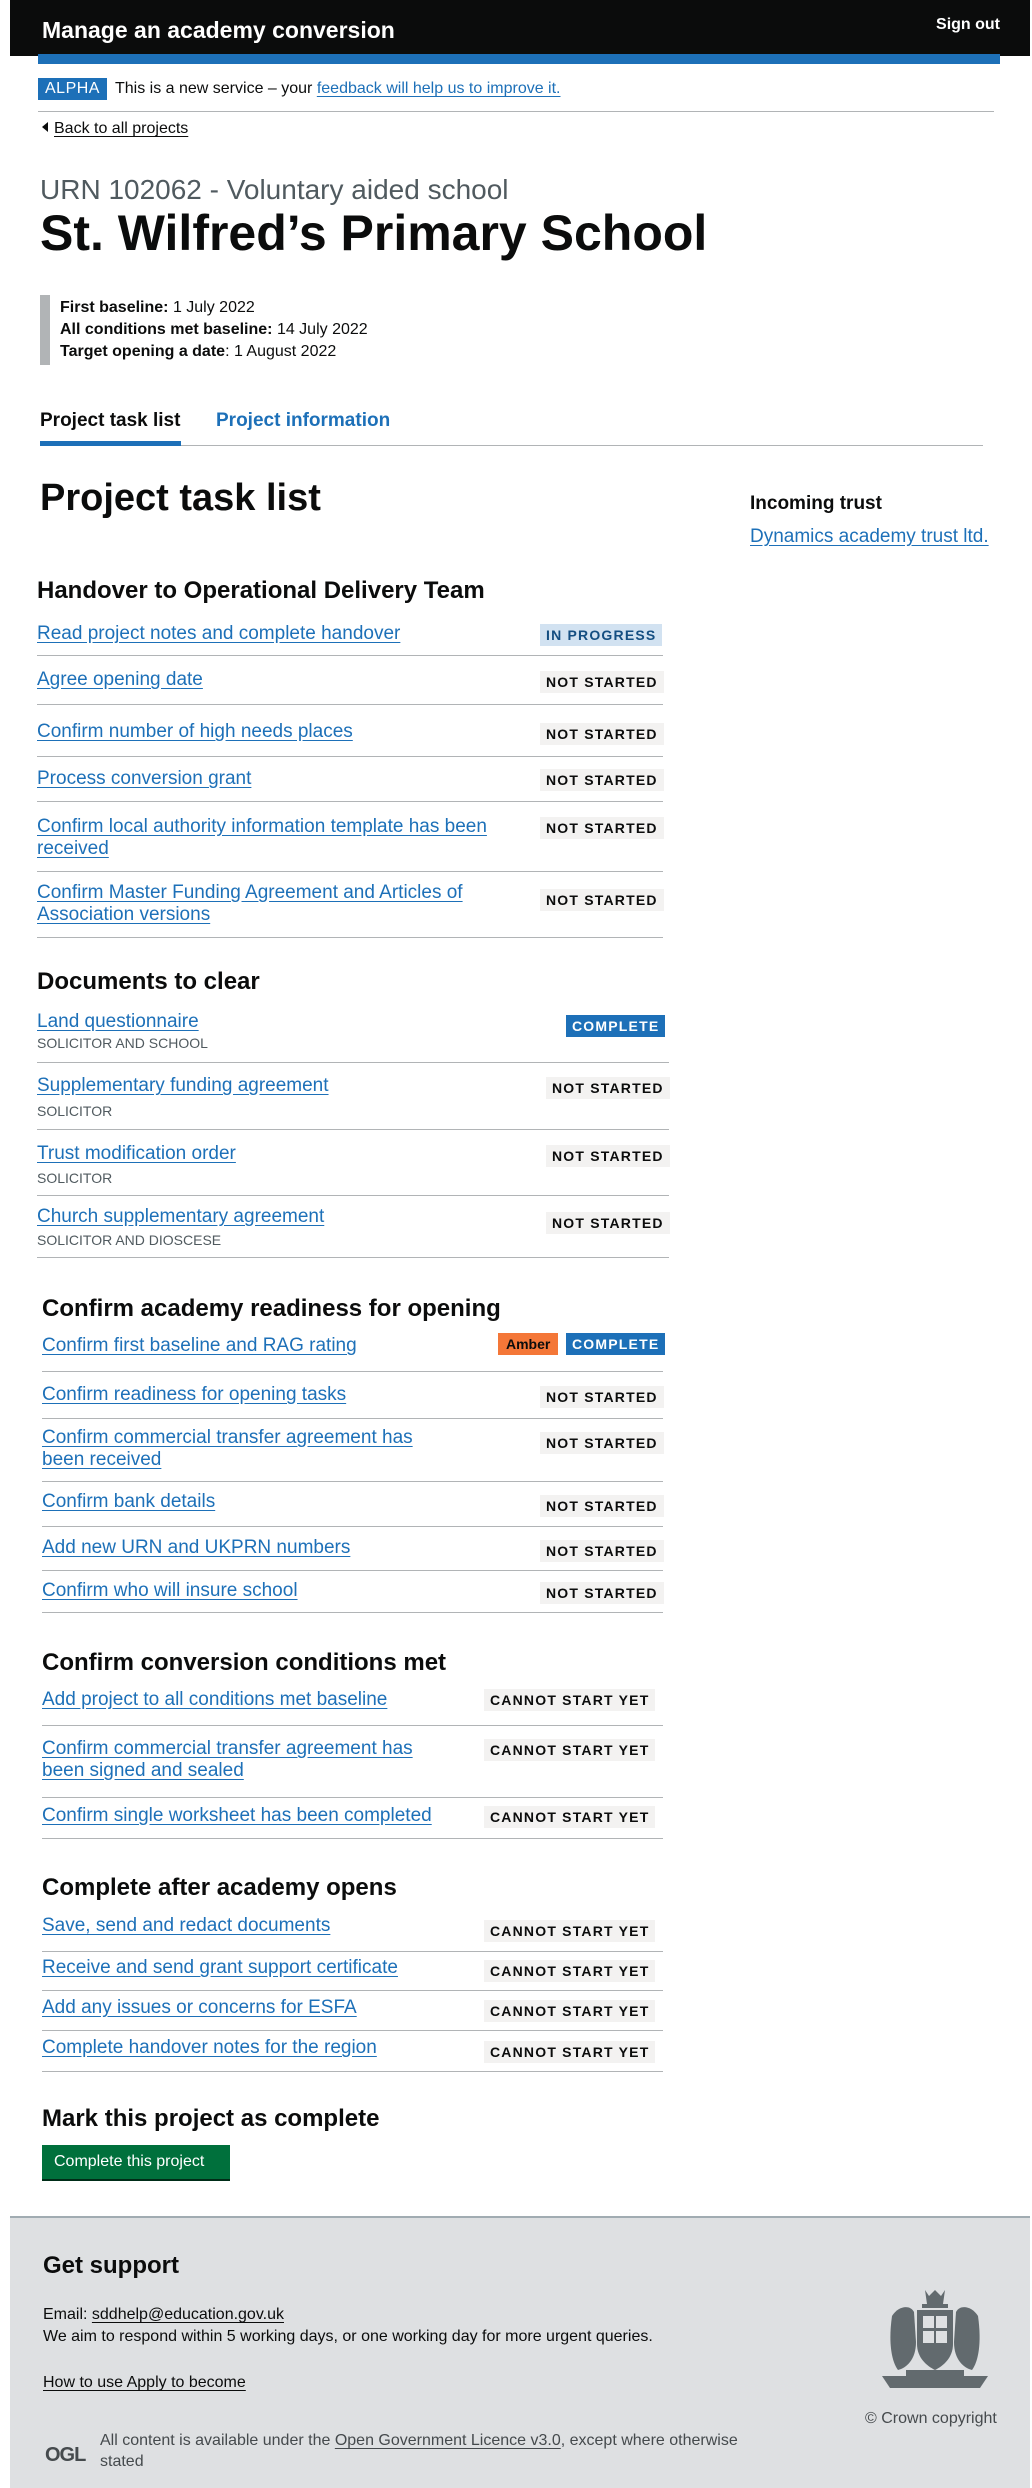  I want to click on section-title: Complete after academy opens, so click(219, 1887).